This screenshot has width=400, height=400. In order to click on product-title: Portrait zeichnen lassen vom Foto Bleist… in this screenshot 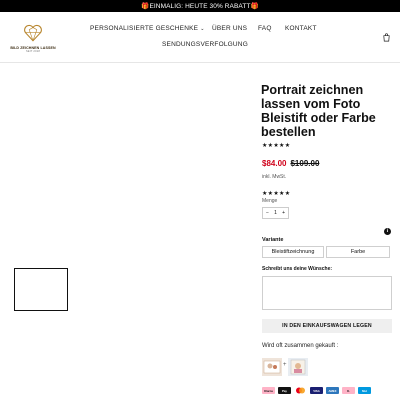, I will do `click(318, 111)`.